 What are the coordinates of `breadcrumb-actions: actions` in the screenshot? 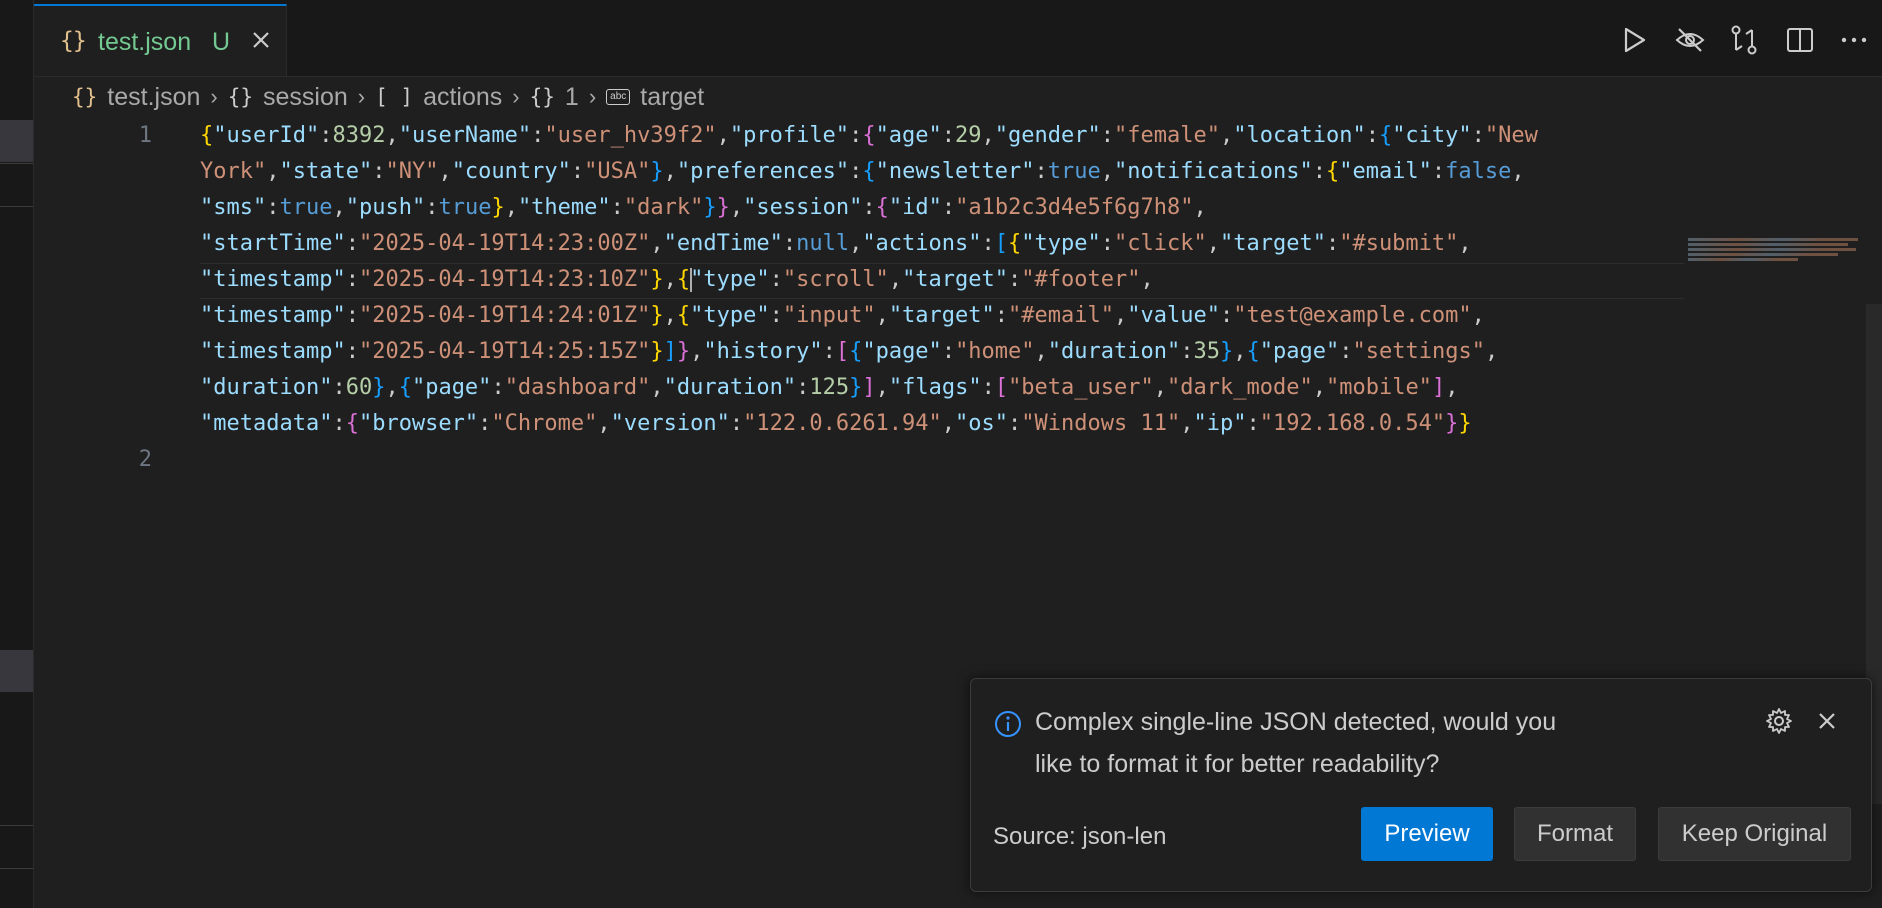 It's located at (462, 97).